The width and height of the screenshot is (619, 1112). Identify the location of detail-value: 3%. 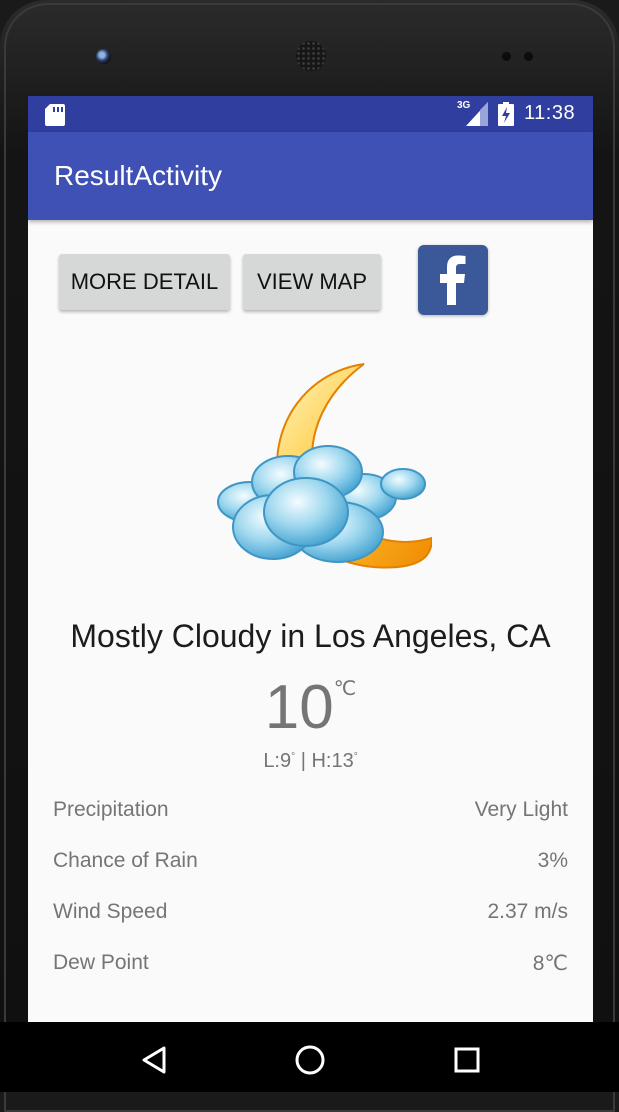
(552, 860).